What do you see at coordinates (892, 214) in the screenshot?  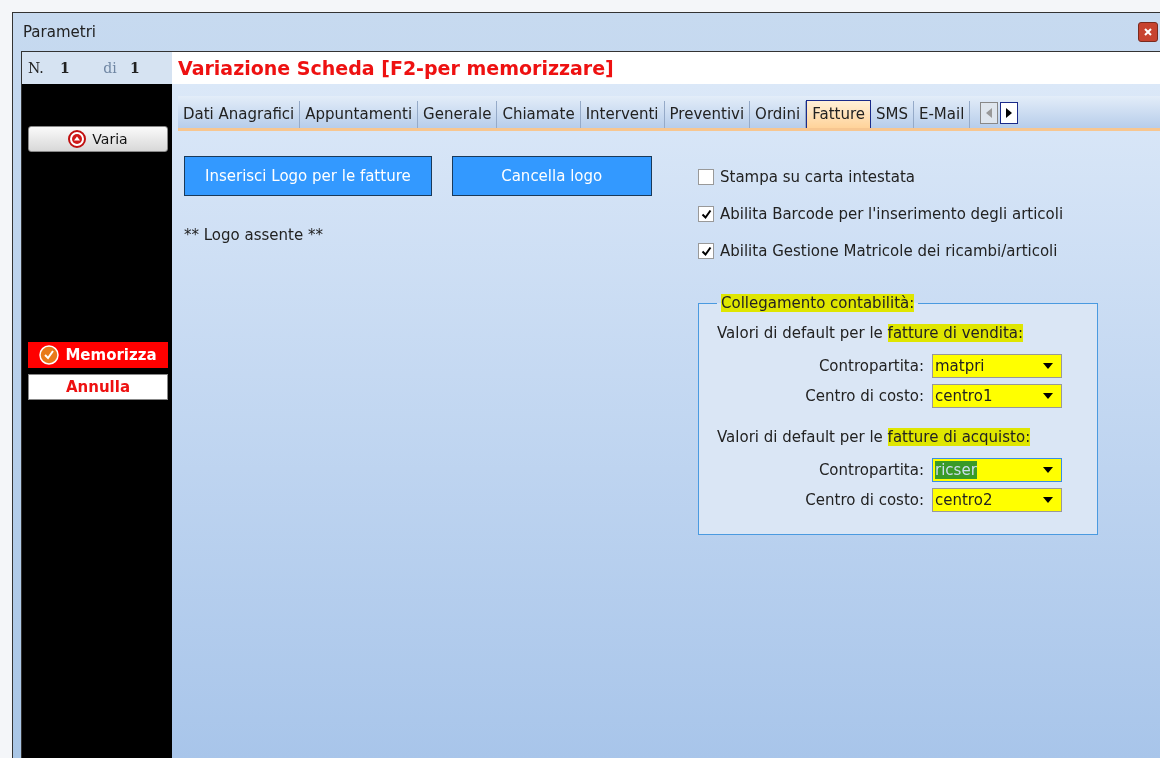 I see `checkbox-label: Abilita Barcode per l'inserimento degli articoli` at bounding box center [892, 214].